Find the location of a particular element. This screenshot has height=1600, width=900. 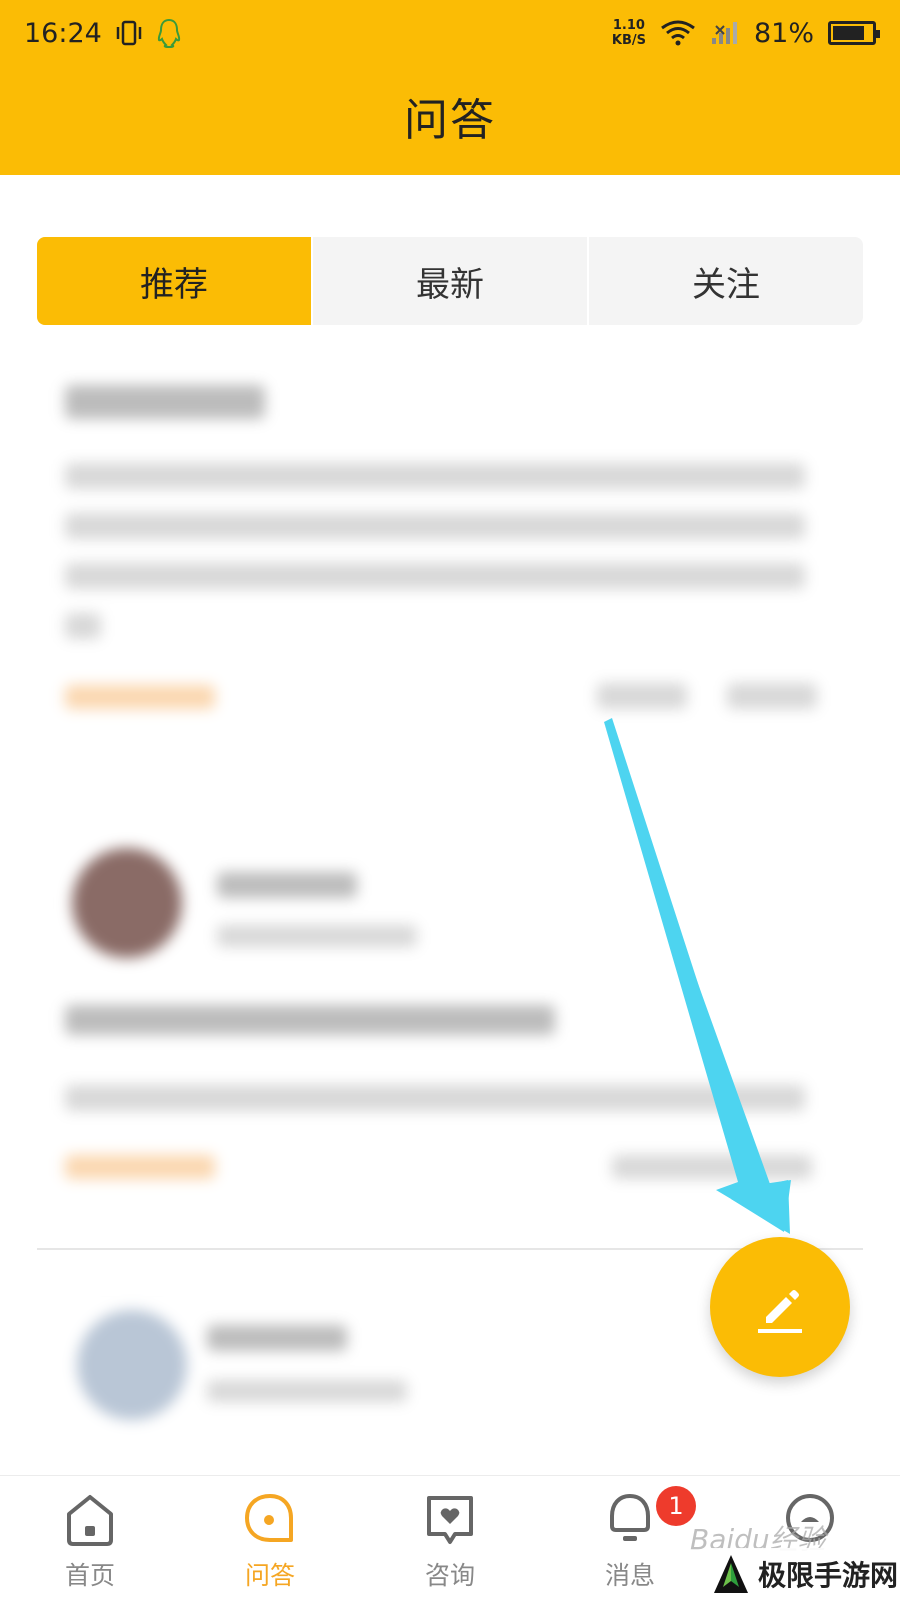

tab-following: 关注 is located at coordinates (726, 281).